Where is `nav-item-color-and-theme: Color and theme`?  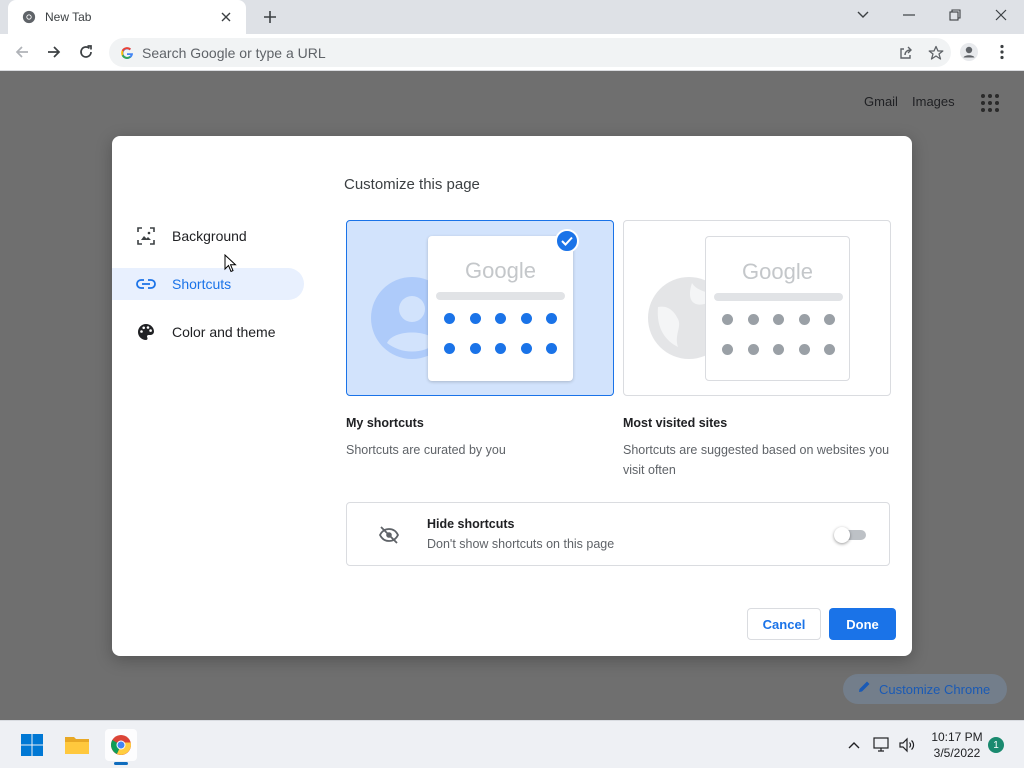 nav-item-color-and-theme: Color and theme is located at coordinates (208, 332).